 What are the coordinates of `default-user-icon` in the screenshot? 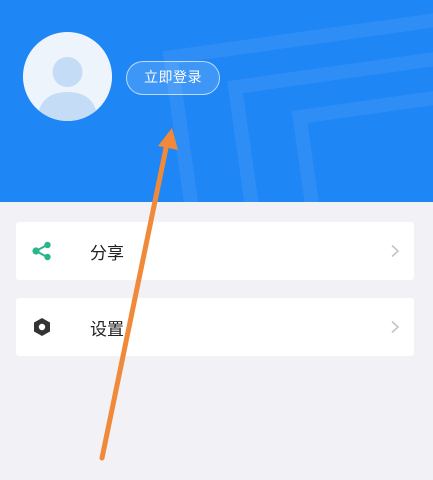 It's located at (67, 76).